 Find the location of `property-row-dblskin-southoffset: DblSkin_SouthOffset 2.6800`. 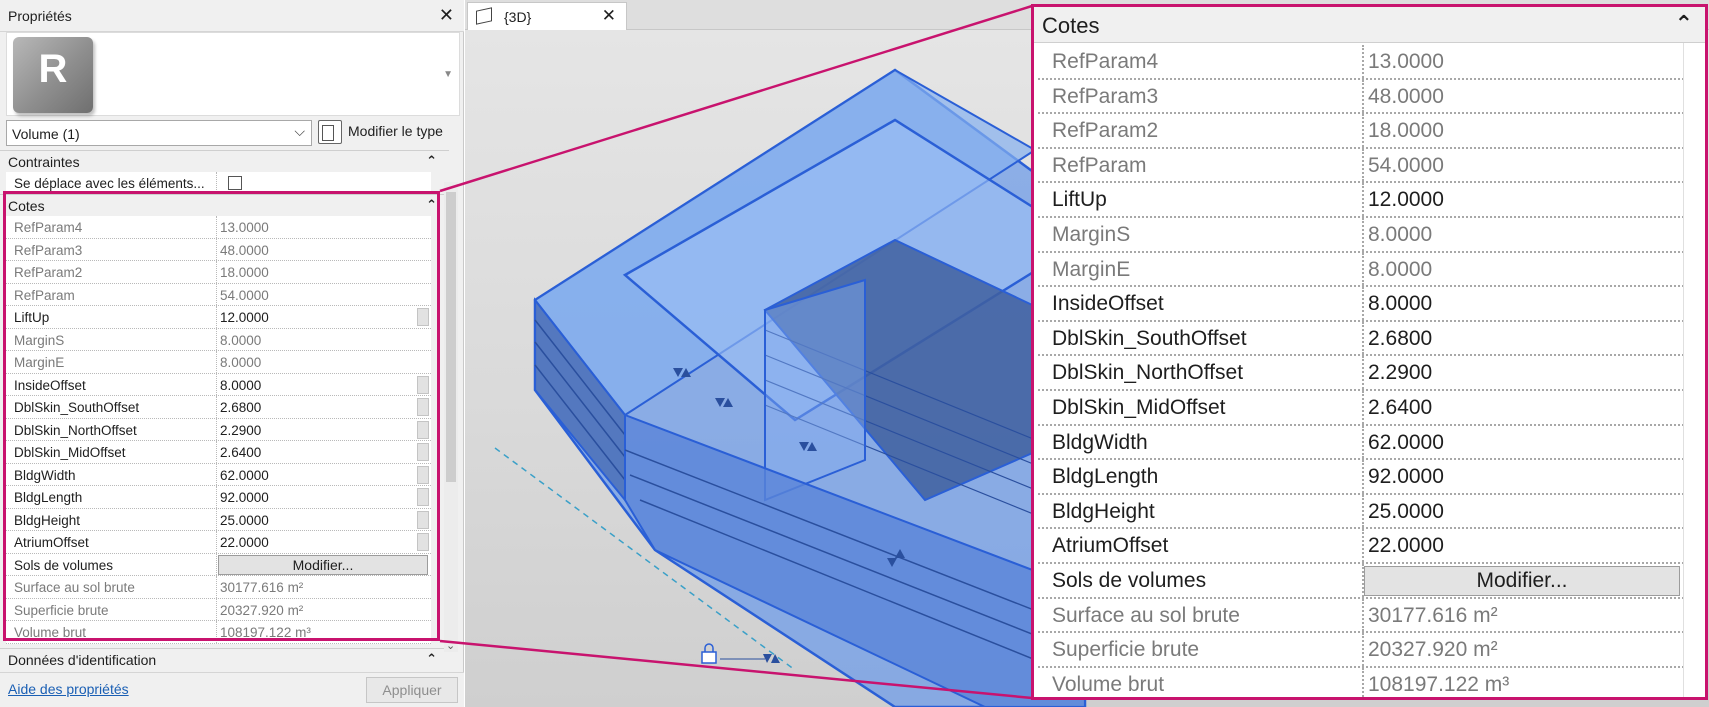

property-row-dblskin-southoffset: DblSkin_SouthOffset 2.6800 is located at coordinates (218, 407).